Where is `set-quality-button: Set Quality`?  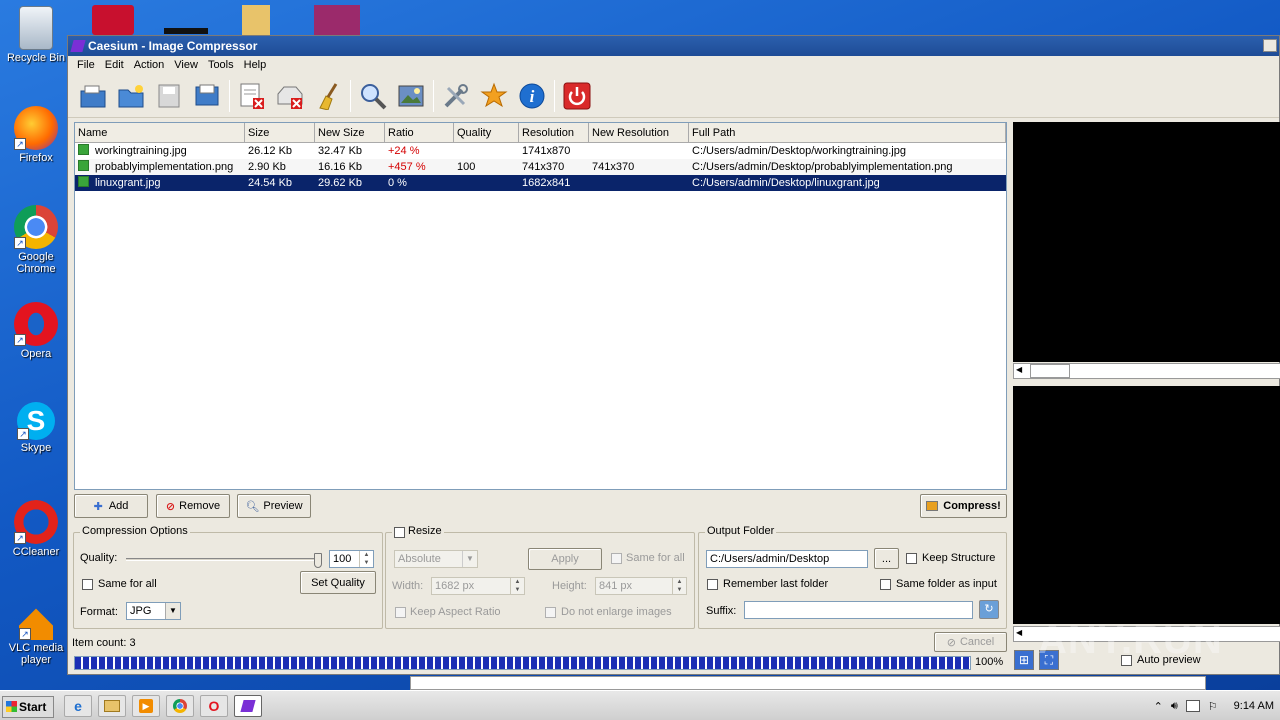
set-quality-button: Set Quality is located at coordinates (338, 582).